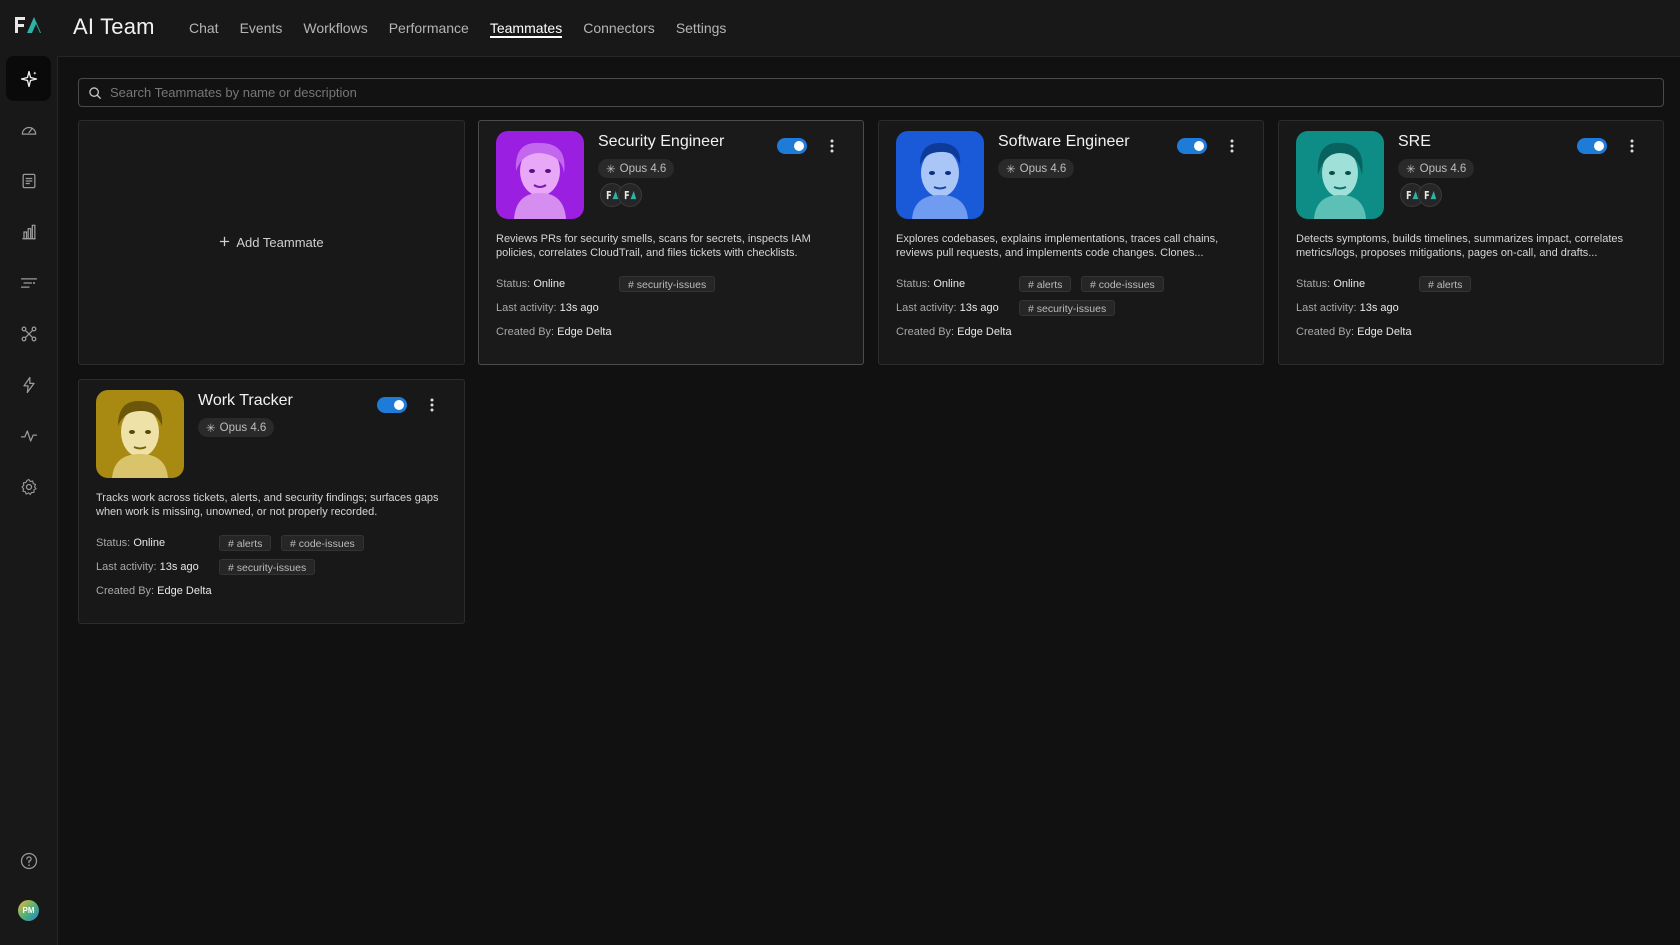  I want to click on sidebar-item-dashboard, so click(28, 129).